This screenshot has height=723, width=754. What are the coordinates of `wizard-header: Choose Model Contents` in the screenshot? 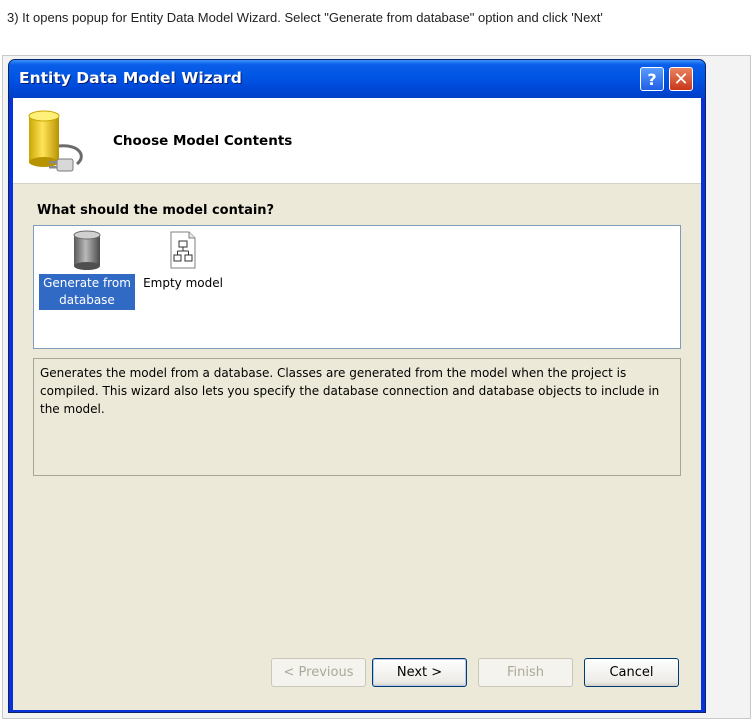 It's located at (357, 141).